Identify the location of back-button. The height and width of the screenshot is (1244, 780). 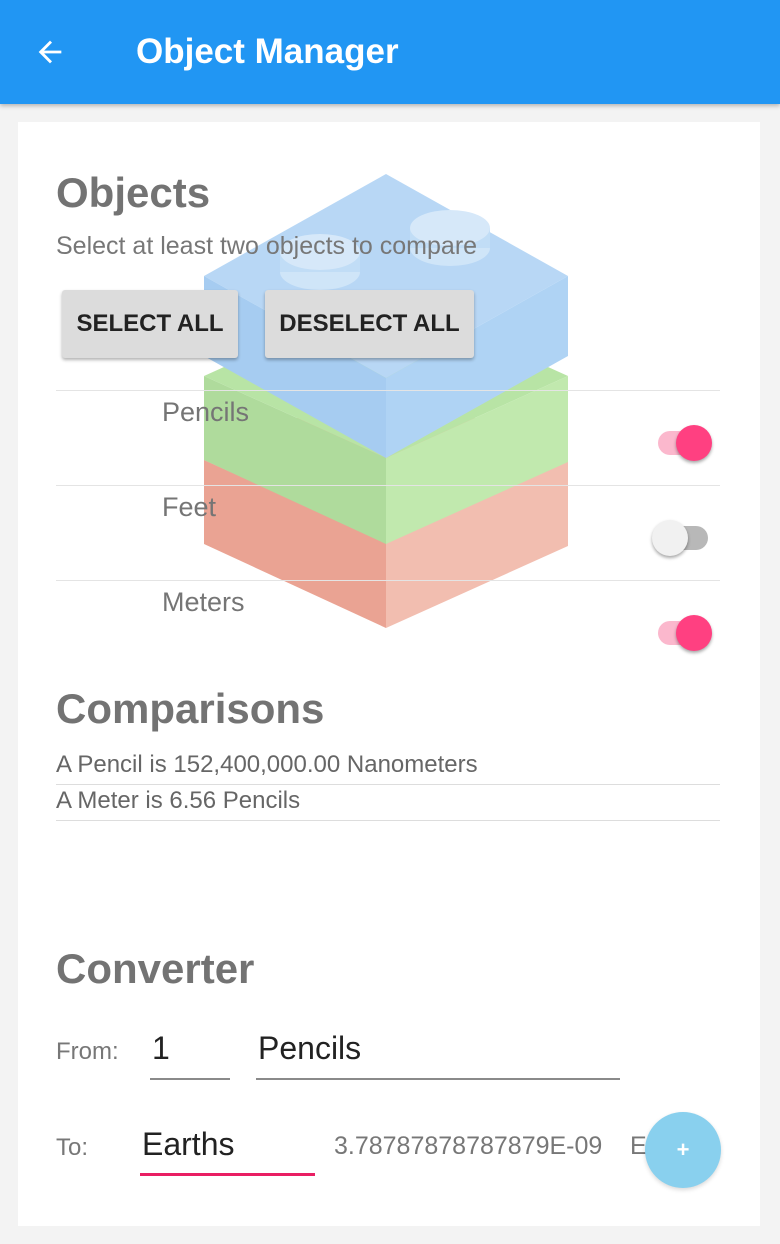
(50, 52).